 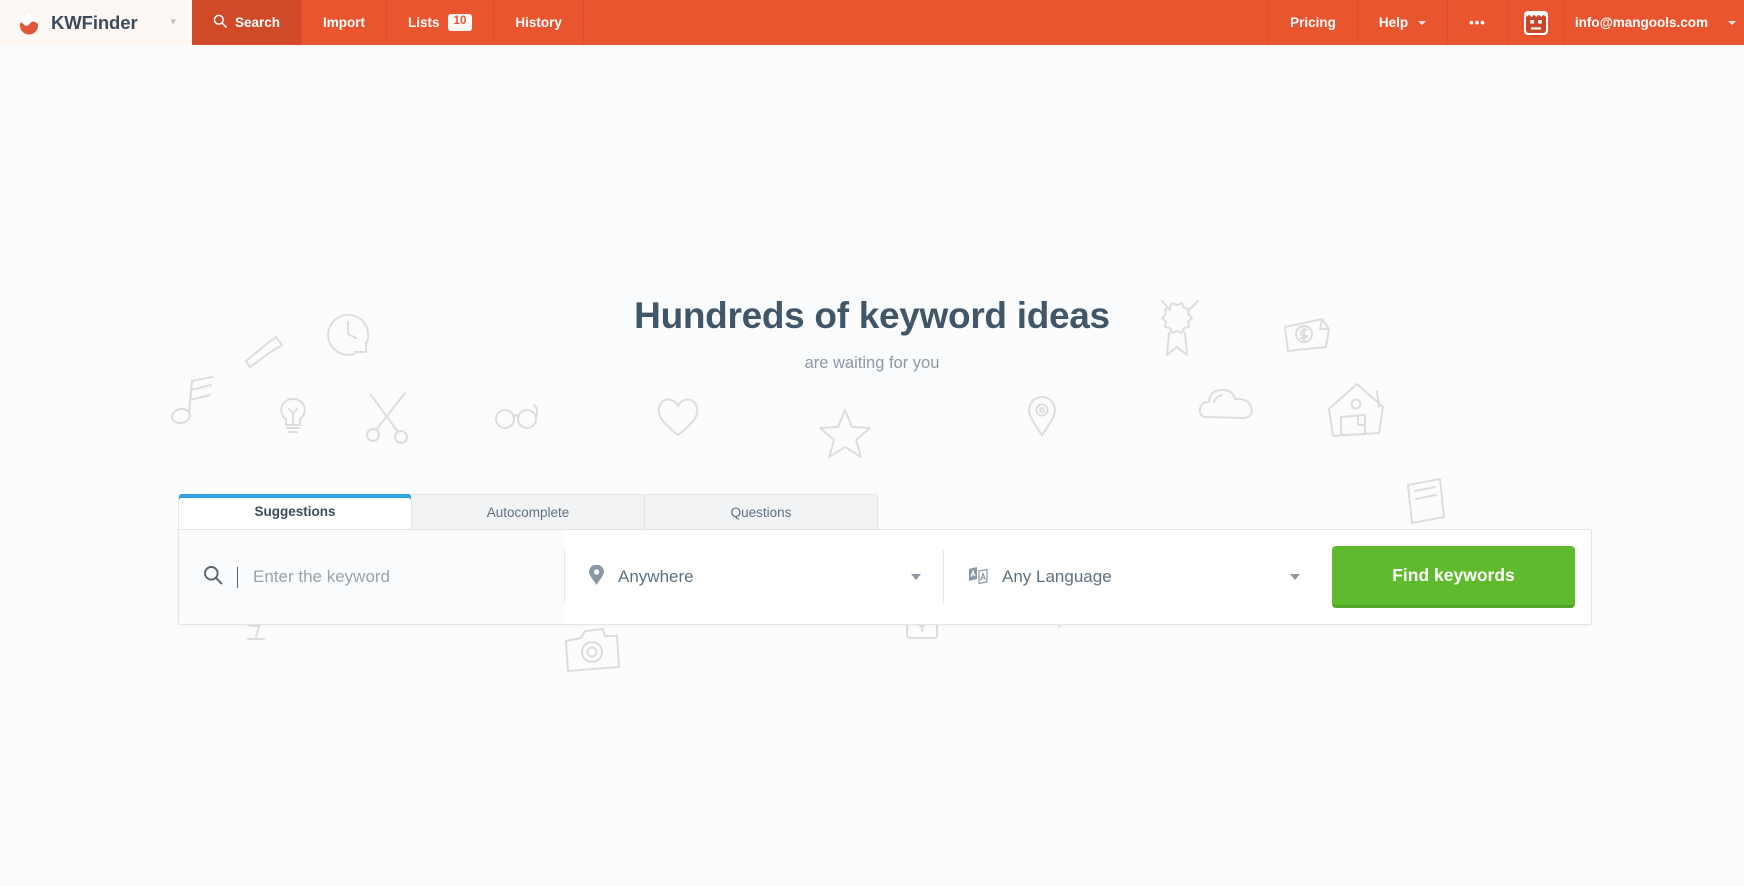 What do you see at coordinates (885, 511) in the screenshot?
I see `search-mode-tabs: Suggestions Autocomplete Questions` at bounding box center [885, 511].